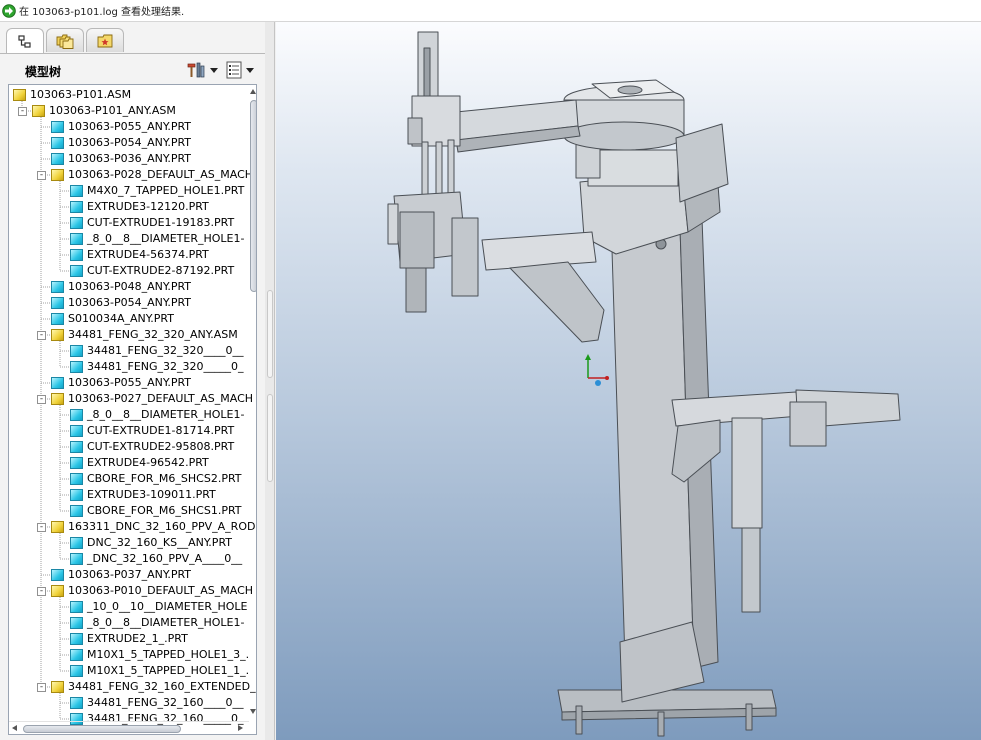 This screenshot has height=740, width=981. Describe the element at coordinates (152, 175) in the screenshot. I see `tree-item-assembly: 103063-P028_DEFAULT_AS_MACH` at that location.